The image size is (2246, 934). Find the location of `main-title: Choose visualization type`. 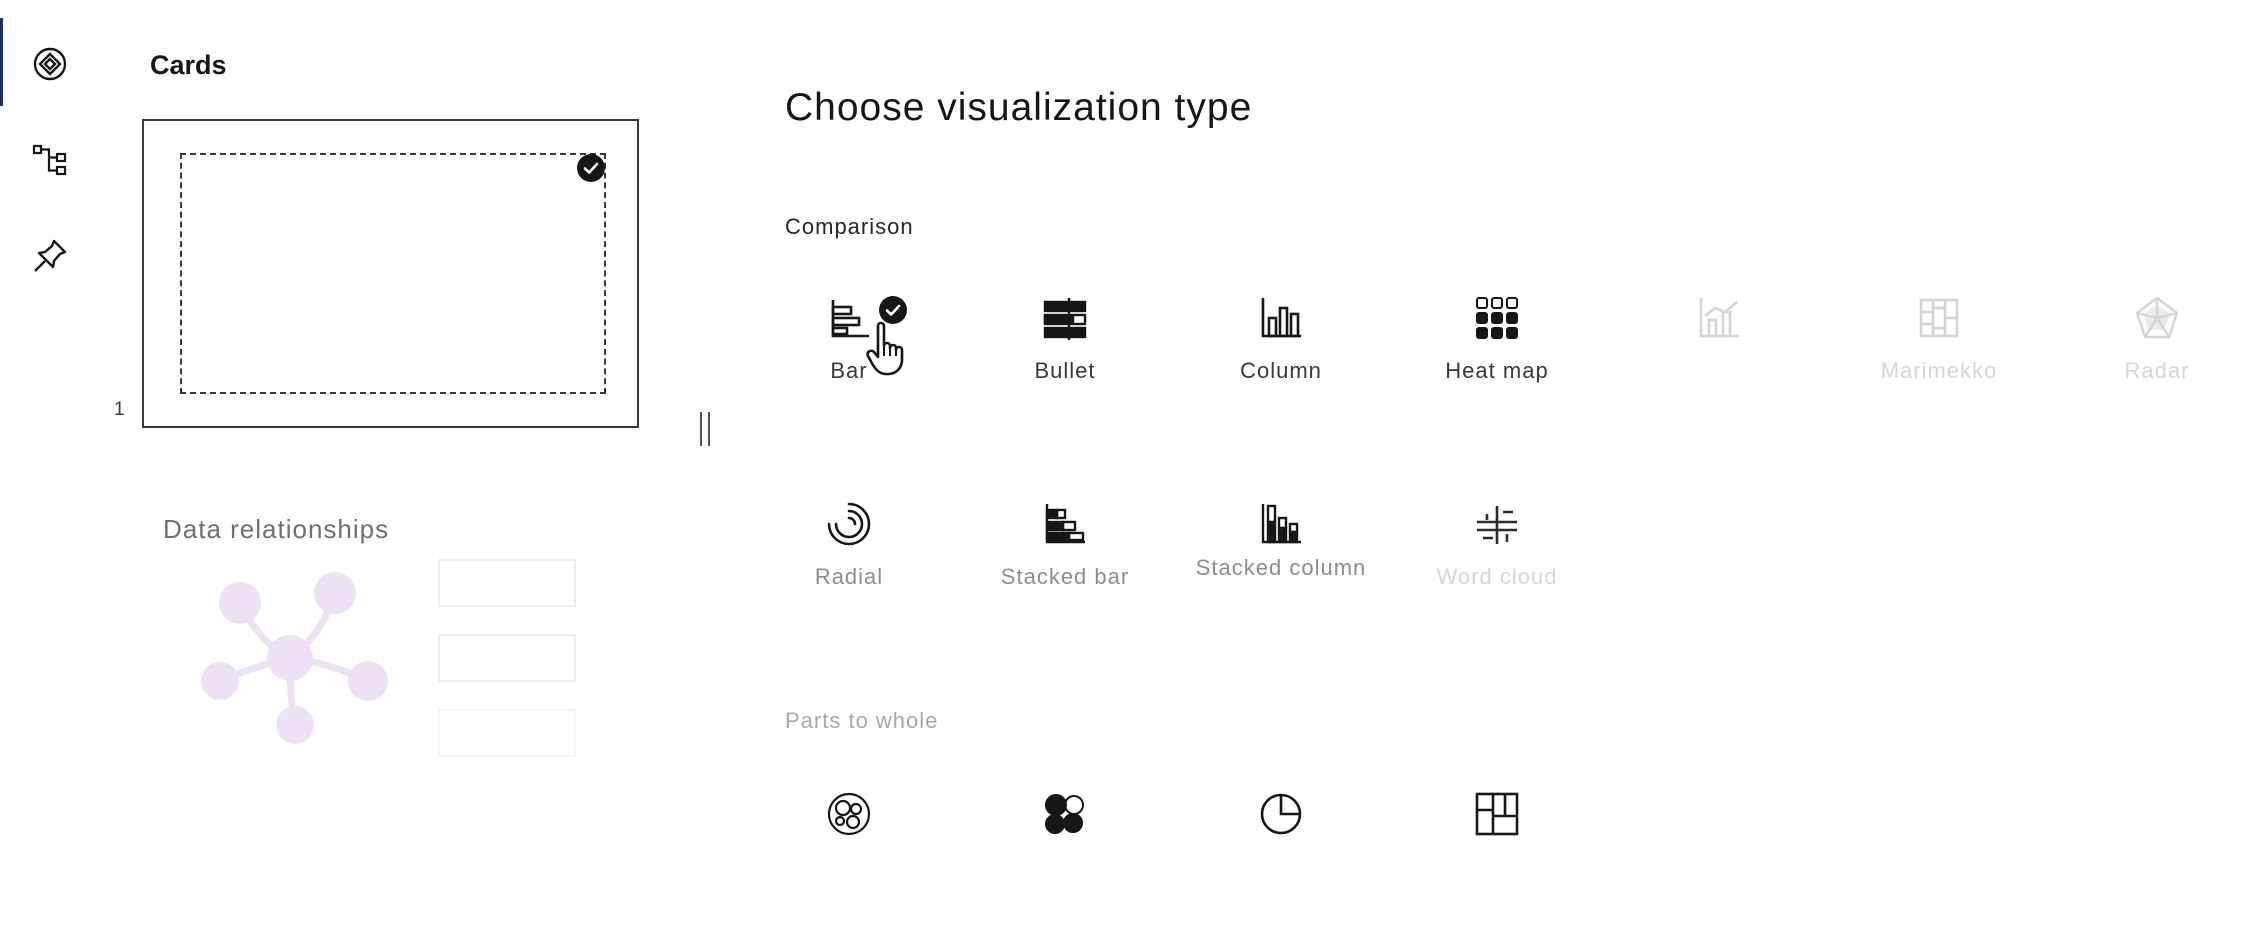

main-title: Choose visualization type is located at coordinates (1019, 107).